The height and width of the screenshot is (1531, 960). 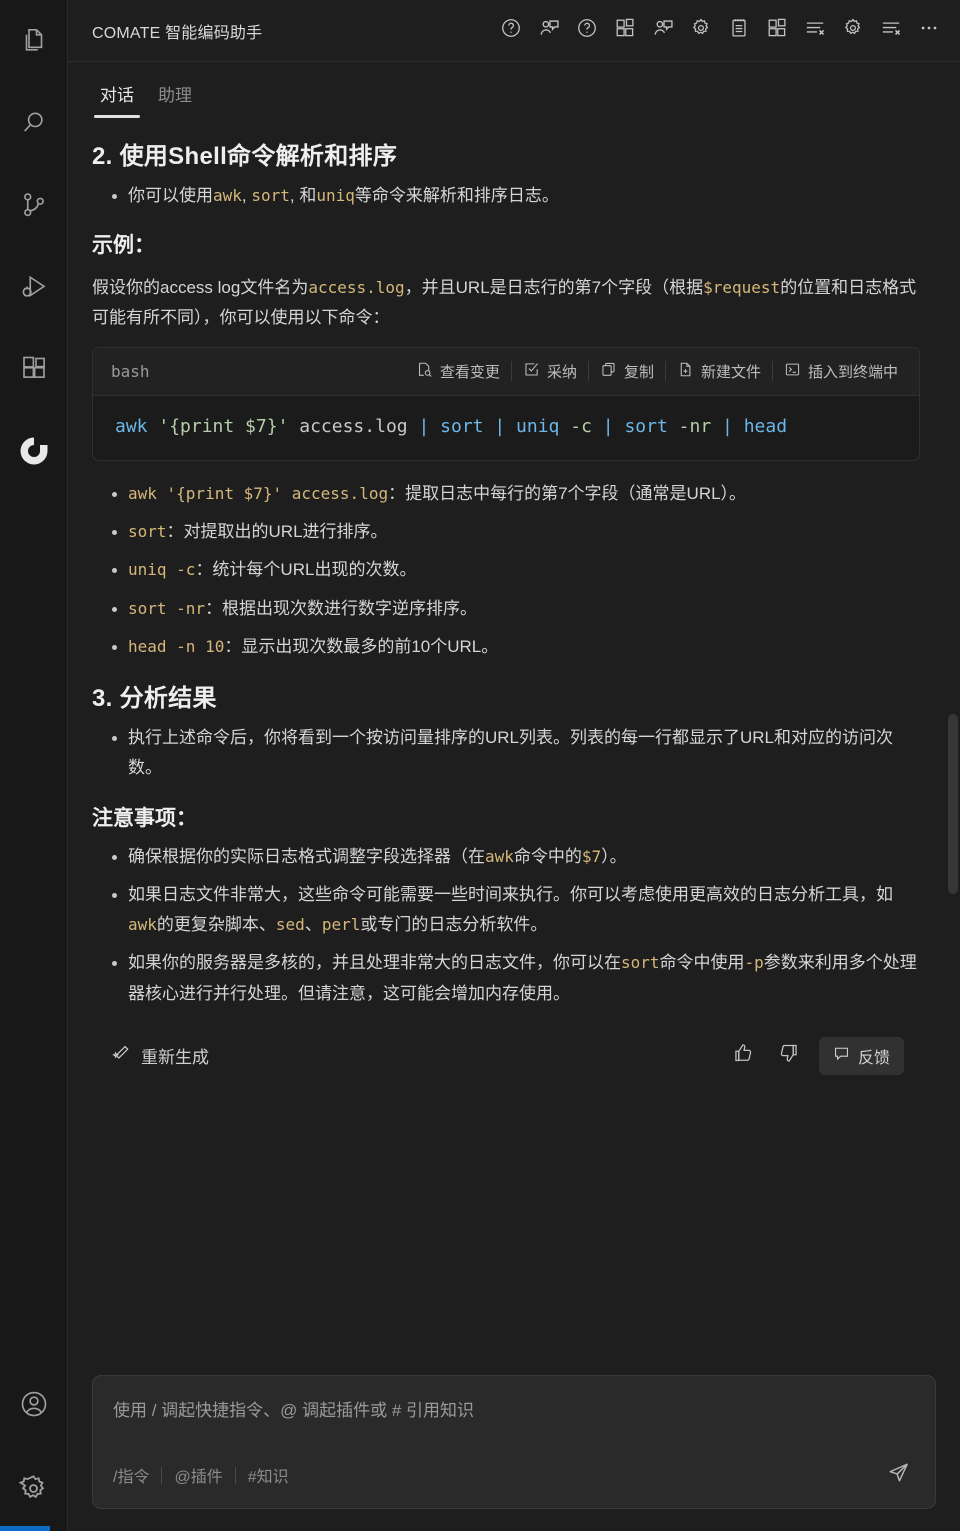 What do you see at coordinates (270, 195) in the screenshot?
I see `code-sort: sort` at bounding box center [270, 195].